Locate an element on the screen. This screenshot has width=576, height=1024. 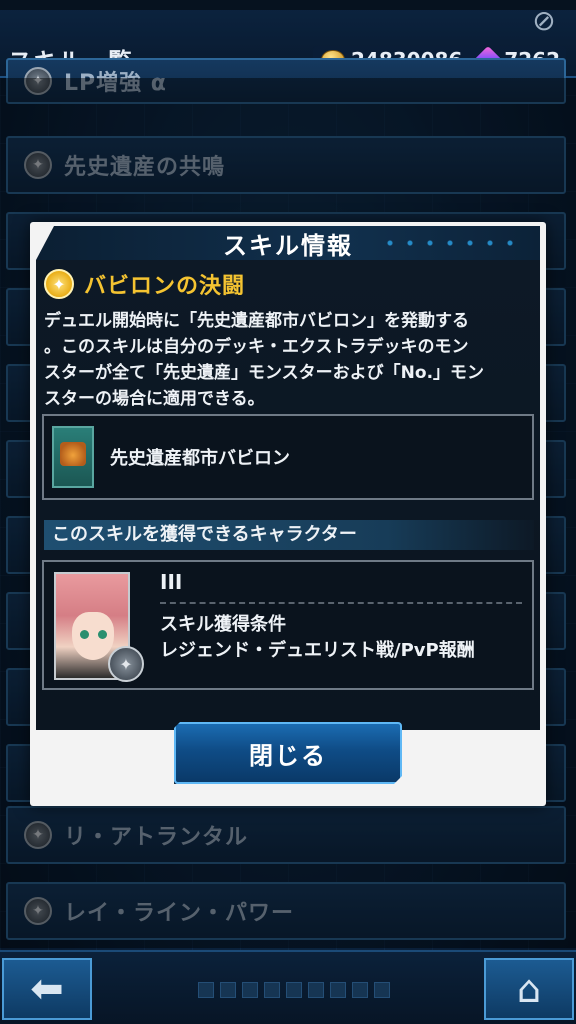
skill-header: ✦ バビロンの決闘 is located at coordinates (144, 284).